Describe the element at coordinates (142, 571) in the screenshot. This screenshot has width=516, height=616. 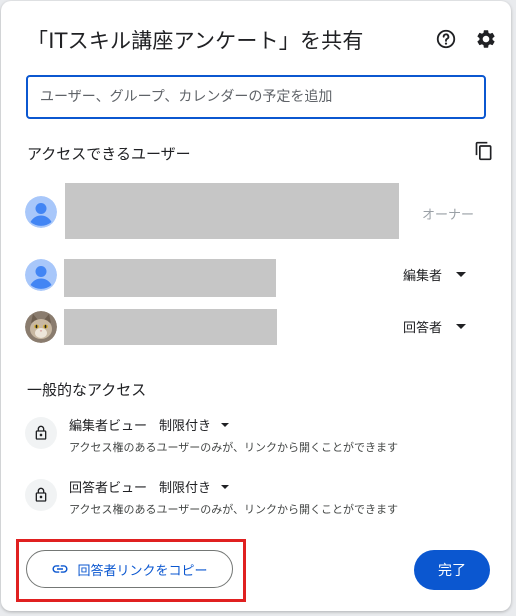
I see `copy-link-label: 回答者リンクをコピー` at that location.